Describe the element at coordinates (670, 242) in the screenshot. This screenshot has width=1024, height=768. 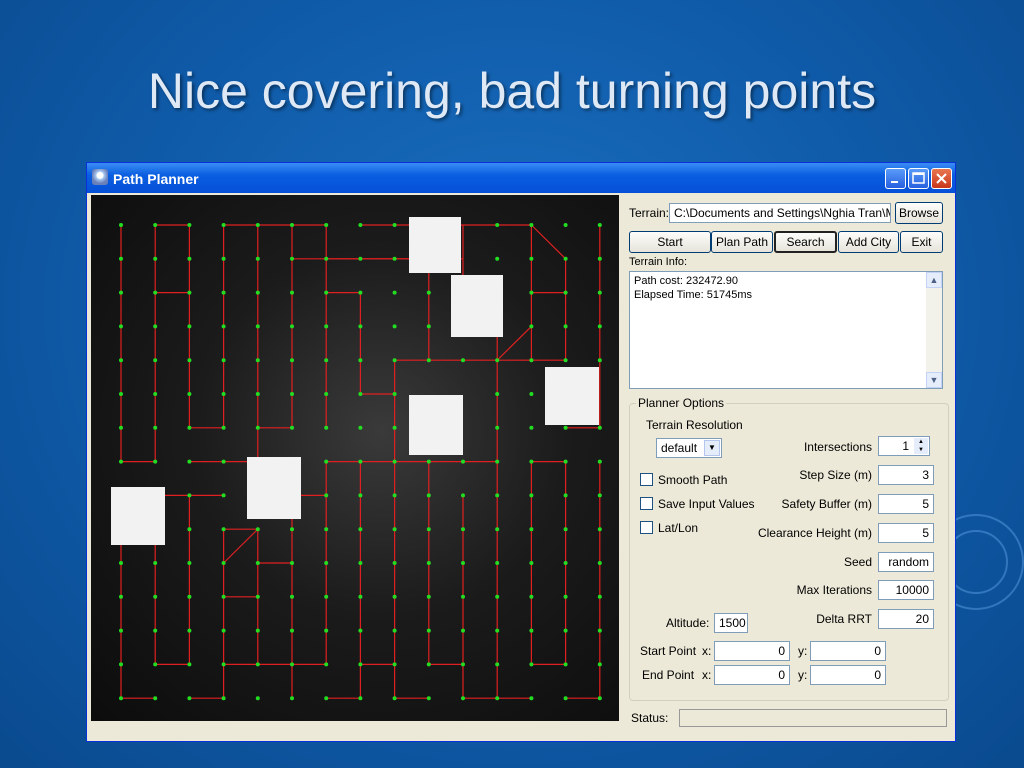
I see `start-button: Start` at that location.